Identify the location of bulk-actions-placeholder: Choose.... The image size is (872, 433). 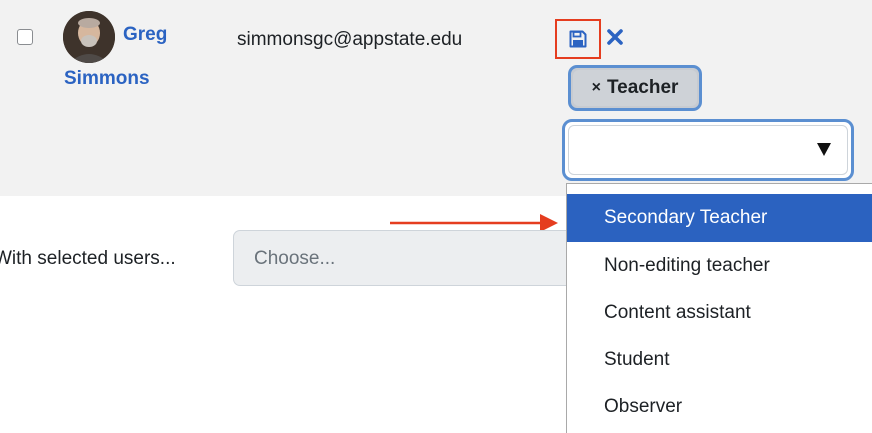
(295, 258).